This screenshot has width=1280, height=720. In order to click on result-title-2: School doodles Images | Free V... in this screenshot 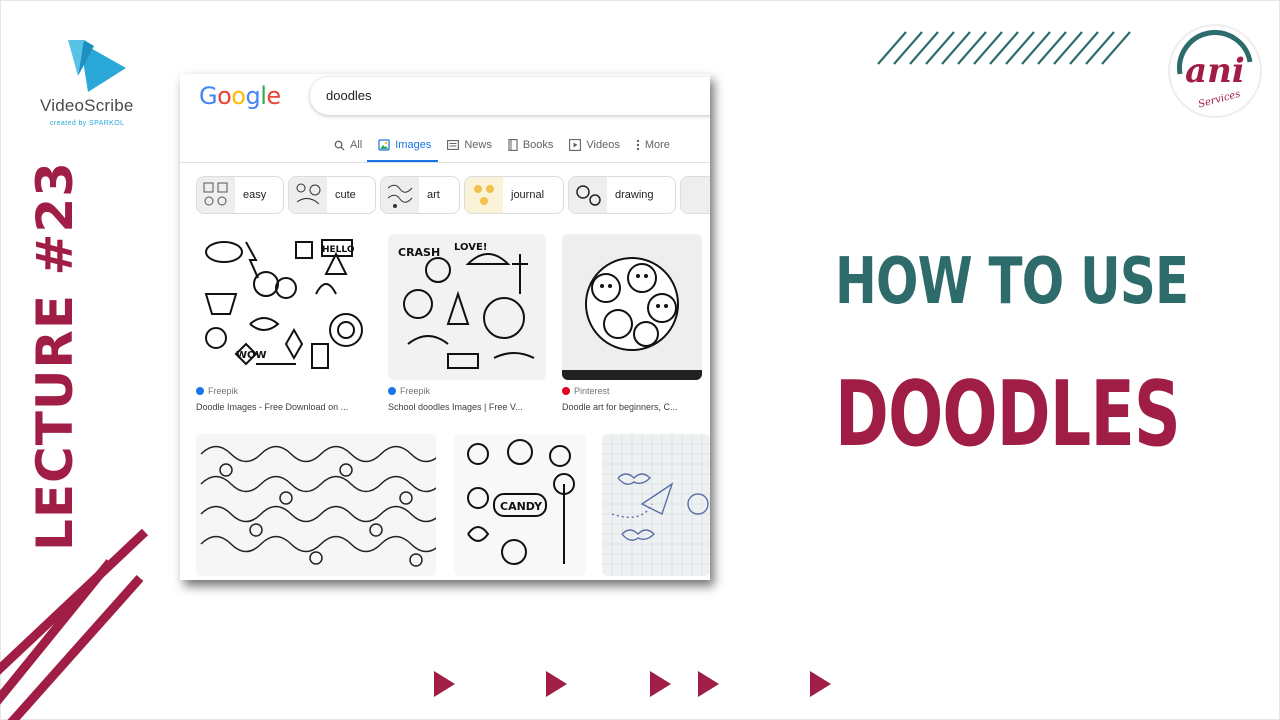, I will do `click(455, 407)`.